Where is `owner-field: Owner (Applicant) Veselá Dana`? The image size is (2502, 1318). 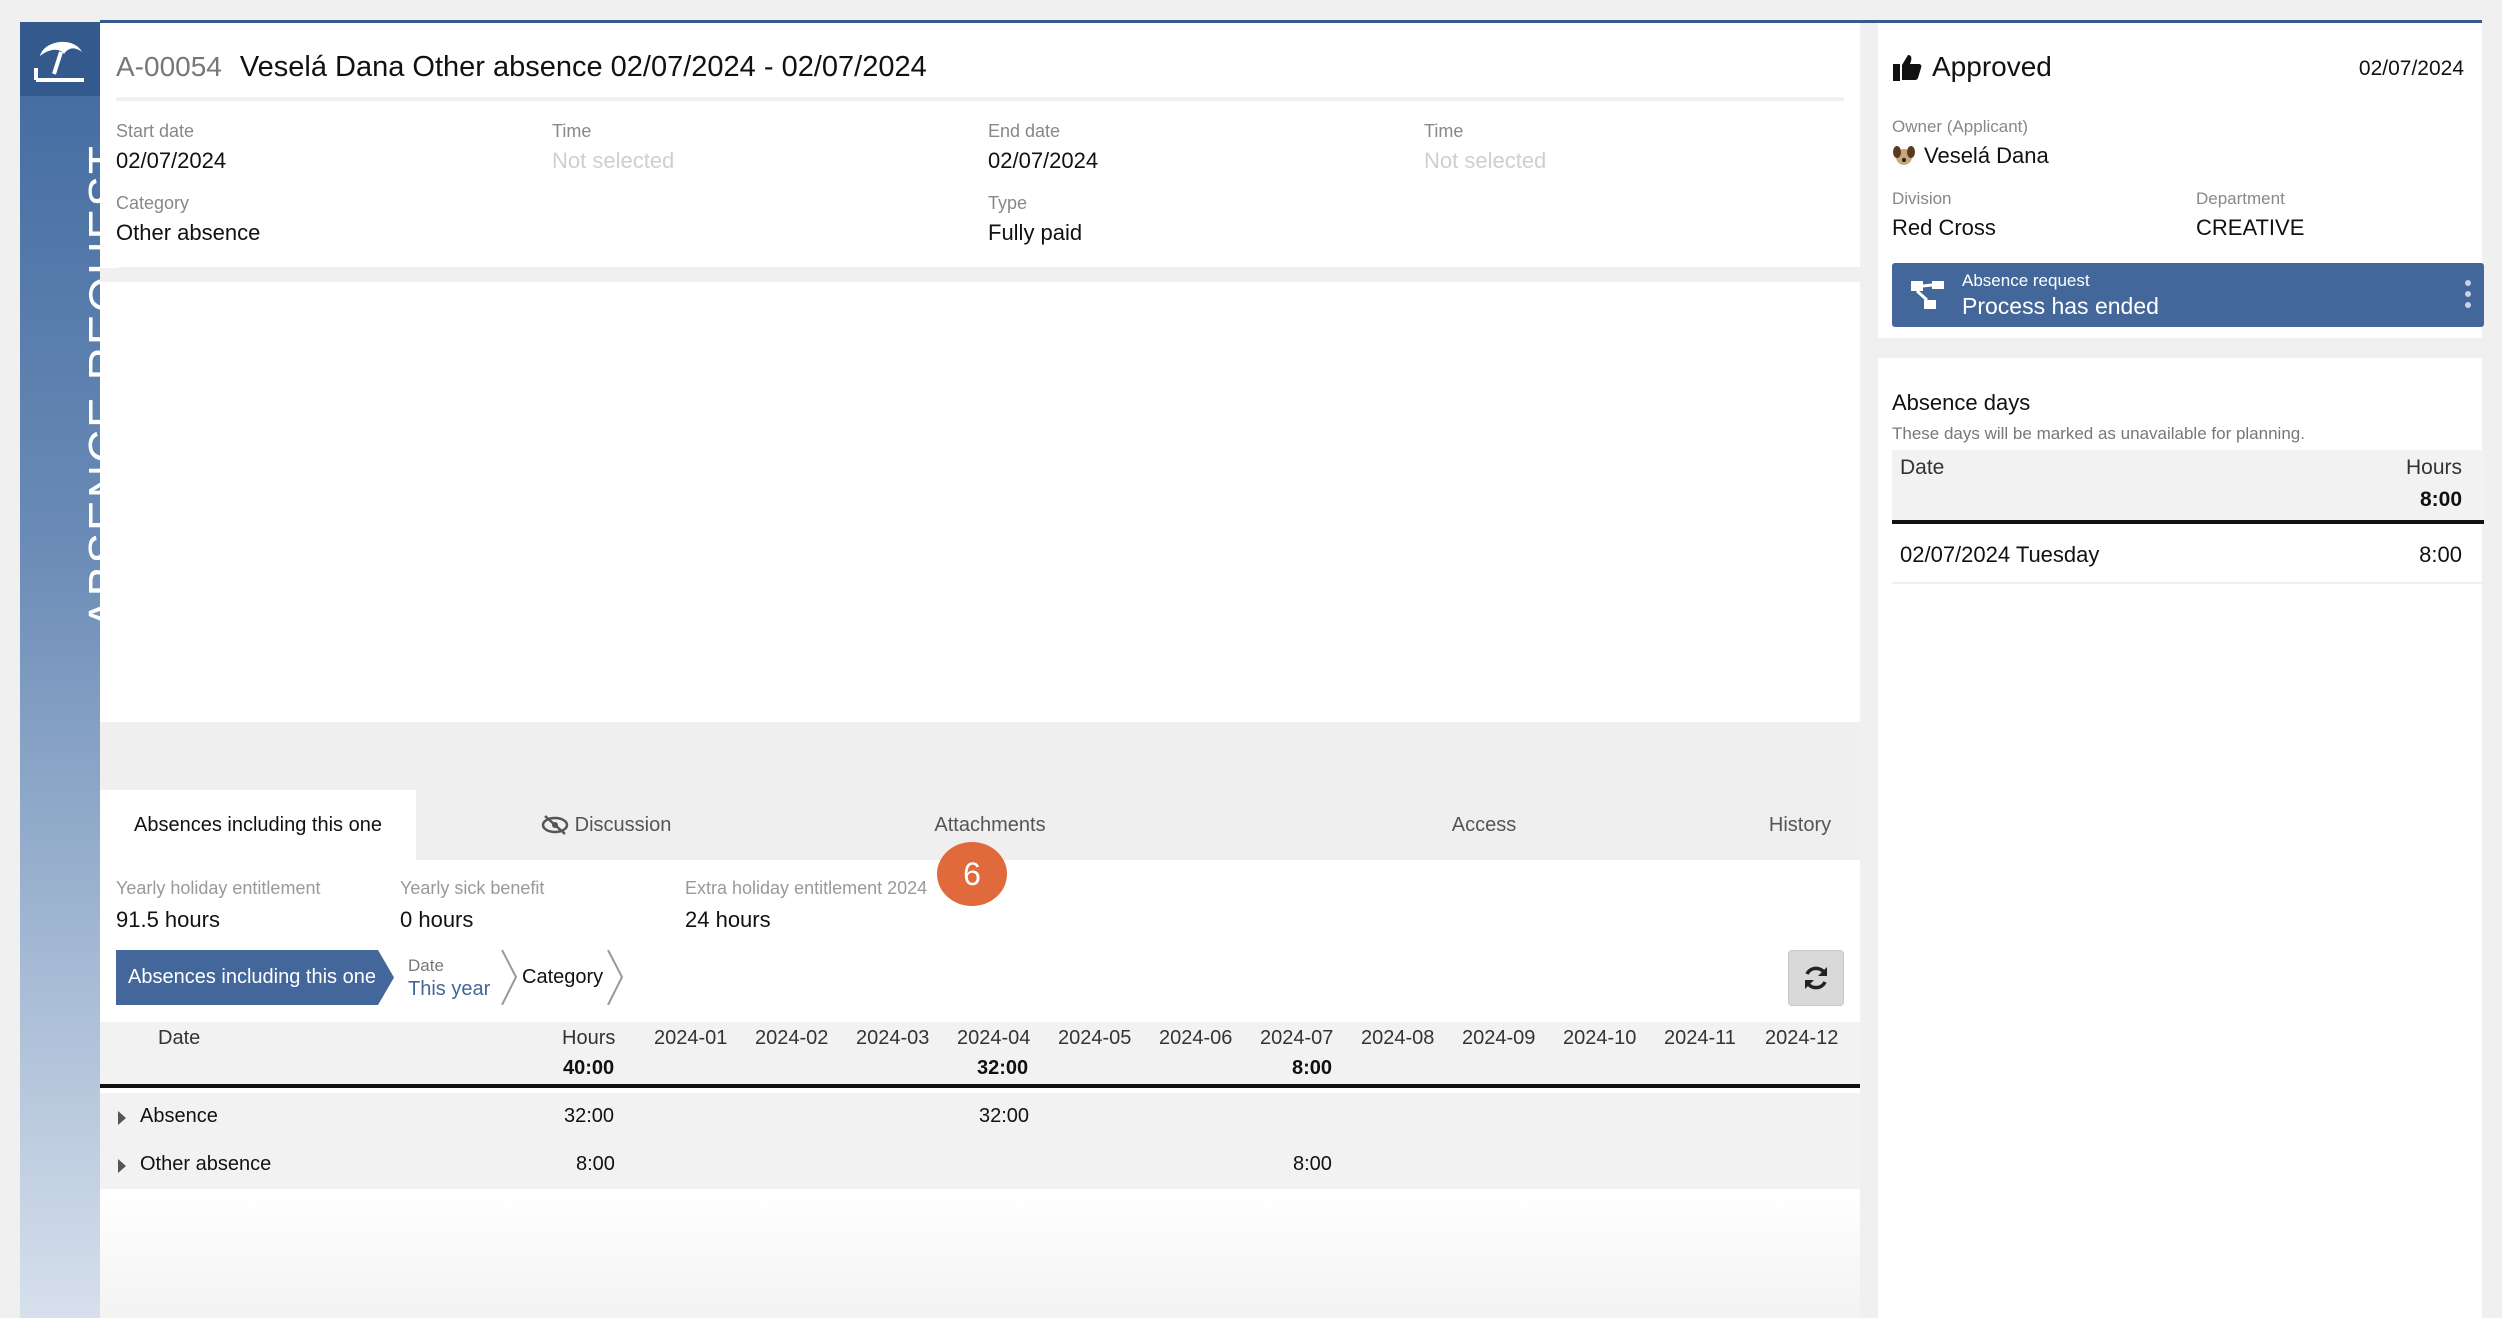
owner-field: Owner (Applicant) Veselá Dana is located at coordinates (1970, 143).